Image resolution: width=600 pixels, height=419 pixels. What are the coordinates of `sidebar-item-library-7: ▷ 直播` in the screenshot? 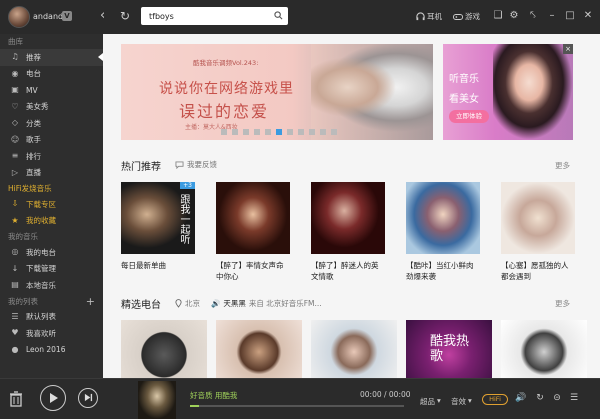 It's located at (51, 173).